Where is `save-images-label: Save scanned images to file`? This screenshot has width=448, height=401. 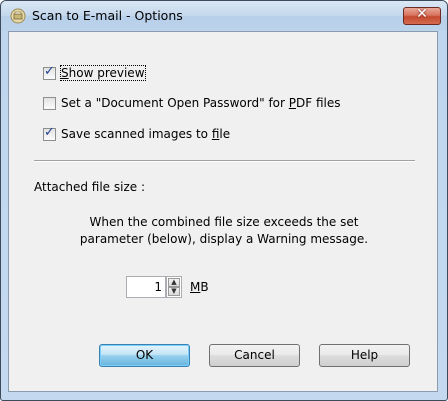
save-images-label: Save scanned images to file is located at coordinates (146, 134).